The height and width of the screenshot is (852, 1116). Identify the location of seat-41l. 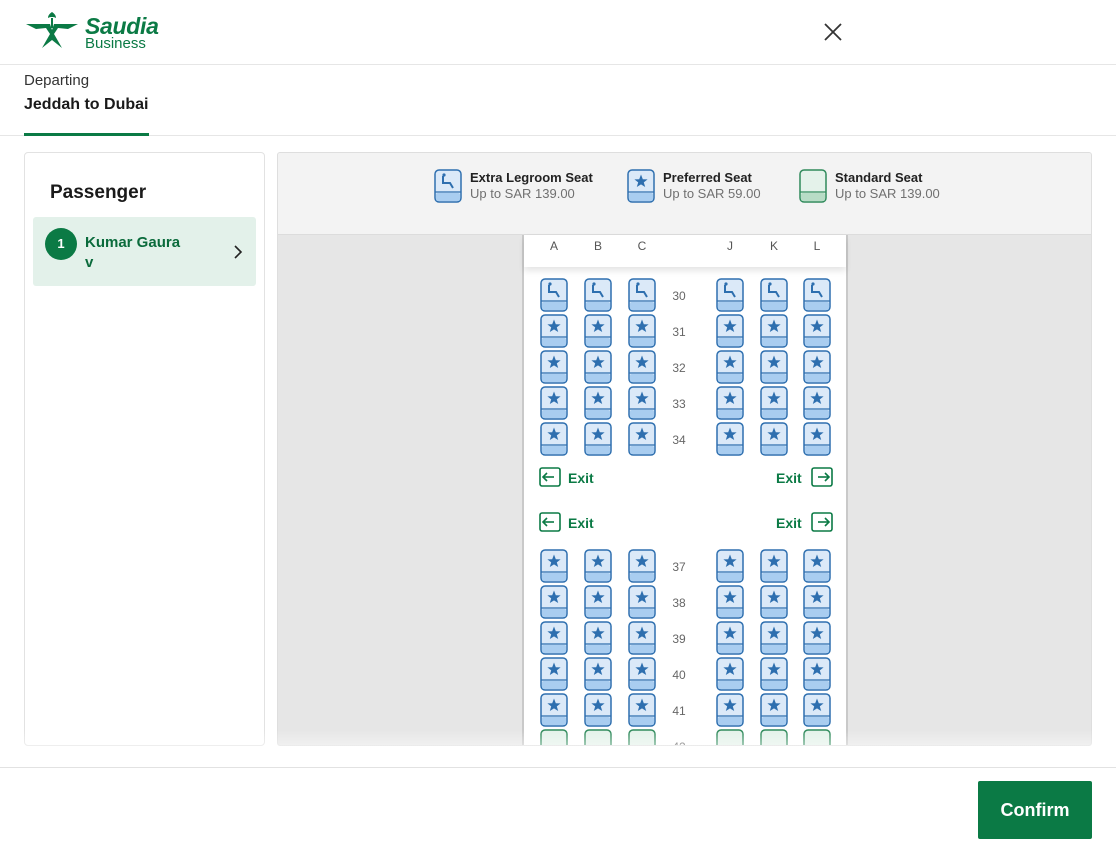
(817, 710).